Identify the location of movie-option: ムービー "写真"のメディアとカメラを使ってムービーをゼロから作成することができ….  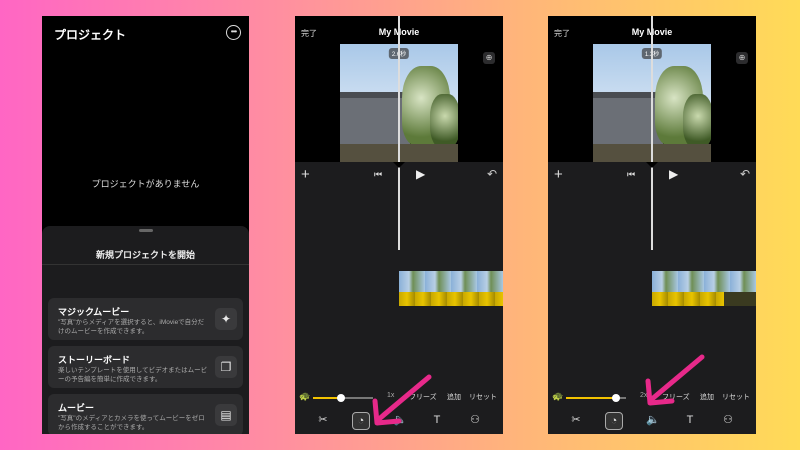
(145, 414).